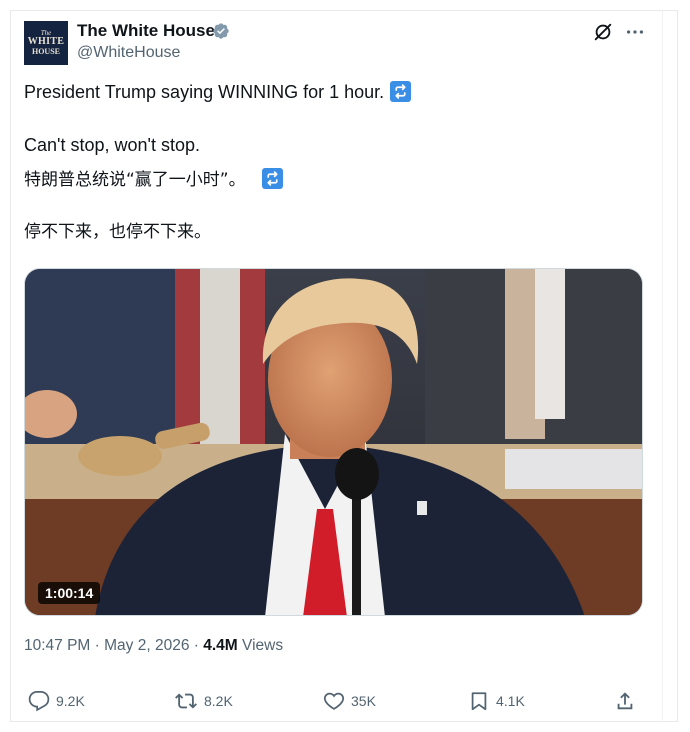  I want to click on post-date: May 2, 2026, so click(146, 645).